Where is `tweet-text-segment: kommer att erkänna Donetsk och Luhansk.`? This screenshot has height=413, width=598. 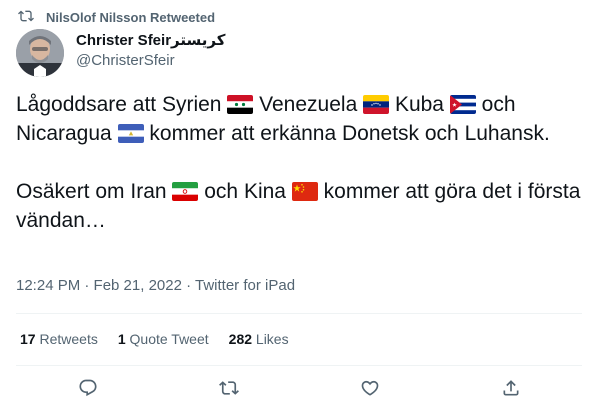
tweet-text-segment: kommer att erkänna Donetsk och Luhansk. is located at coordinates (349, 133).